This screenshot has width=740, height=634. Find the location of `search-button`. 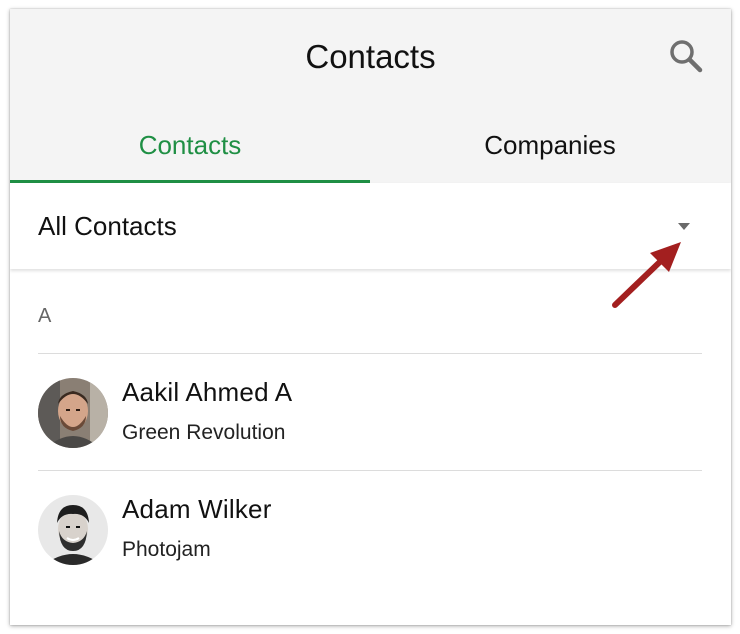

search-button is located at coordinates (686, 56).